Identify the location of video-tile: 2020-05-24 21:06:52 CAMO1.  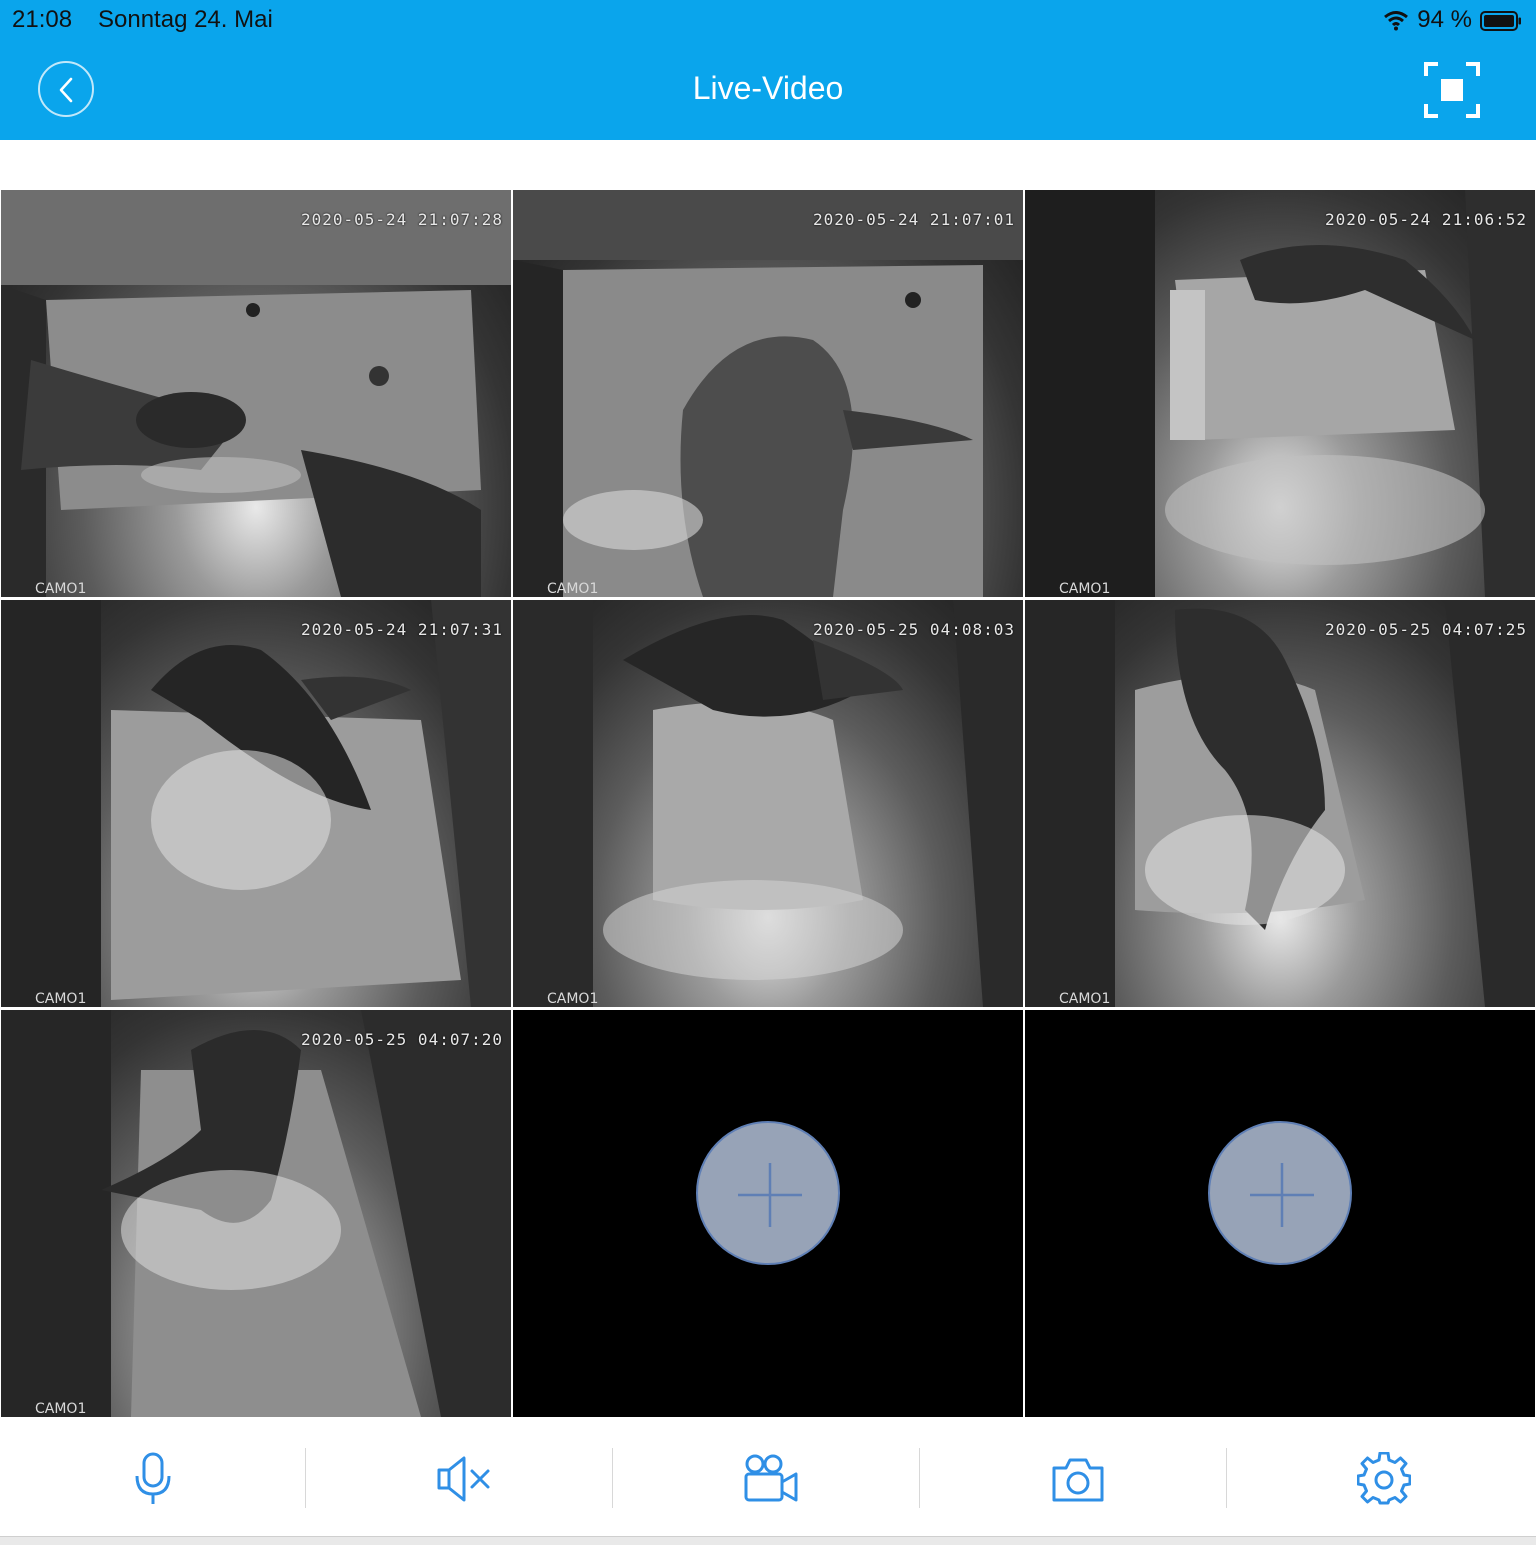
(1280, 393).